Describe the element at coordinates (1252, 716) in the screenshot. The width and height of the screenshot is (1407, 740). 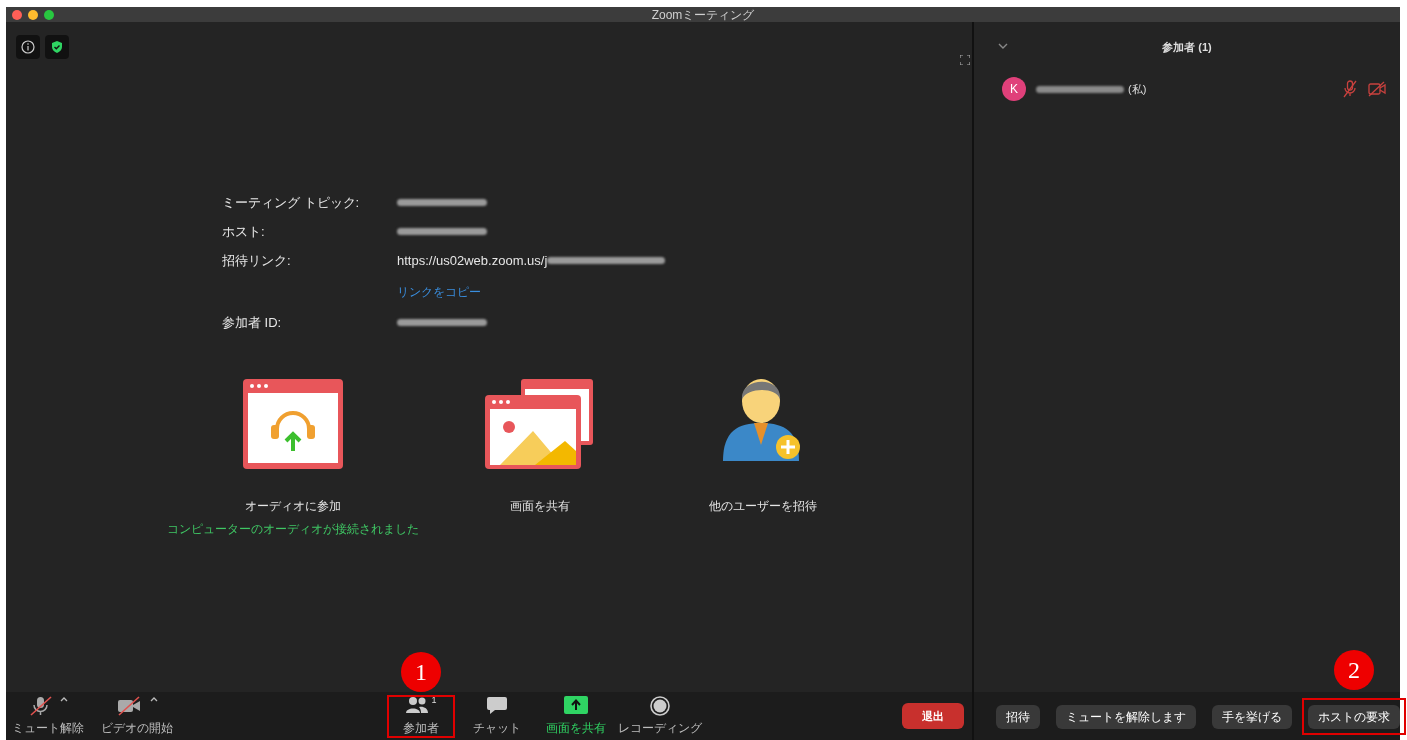
I see `panel-button: 手を挙げる` at that location.